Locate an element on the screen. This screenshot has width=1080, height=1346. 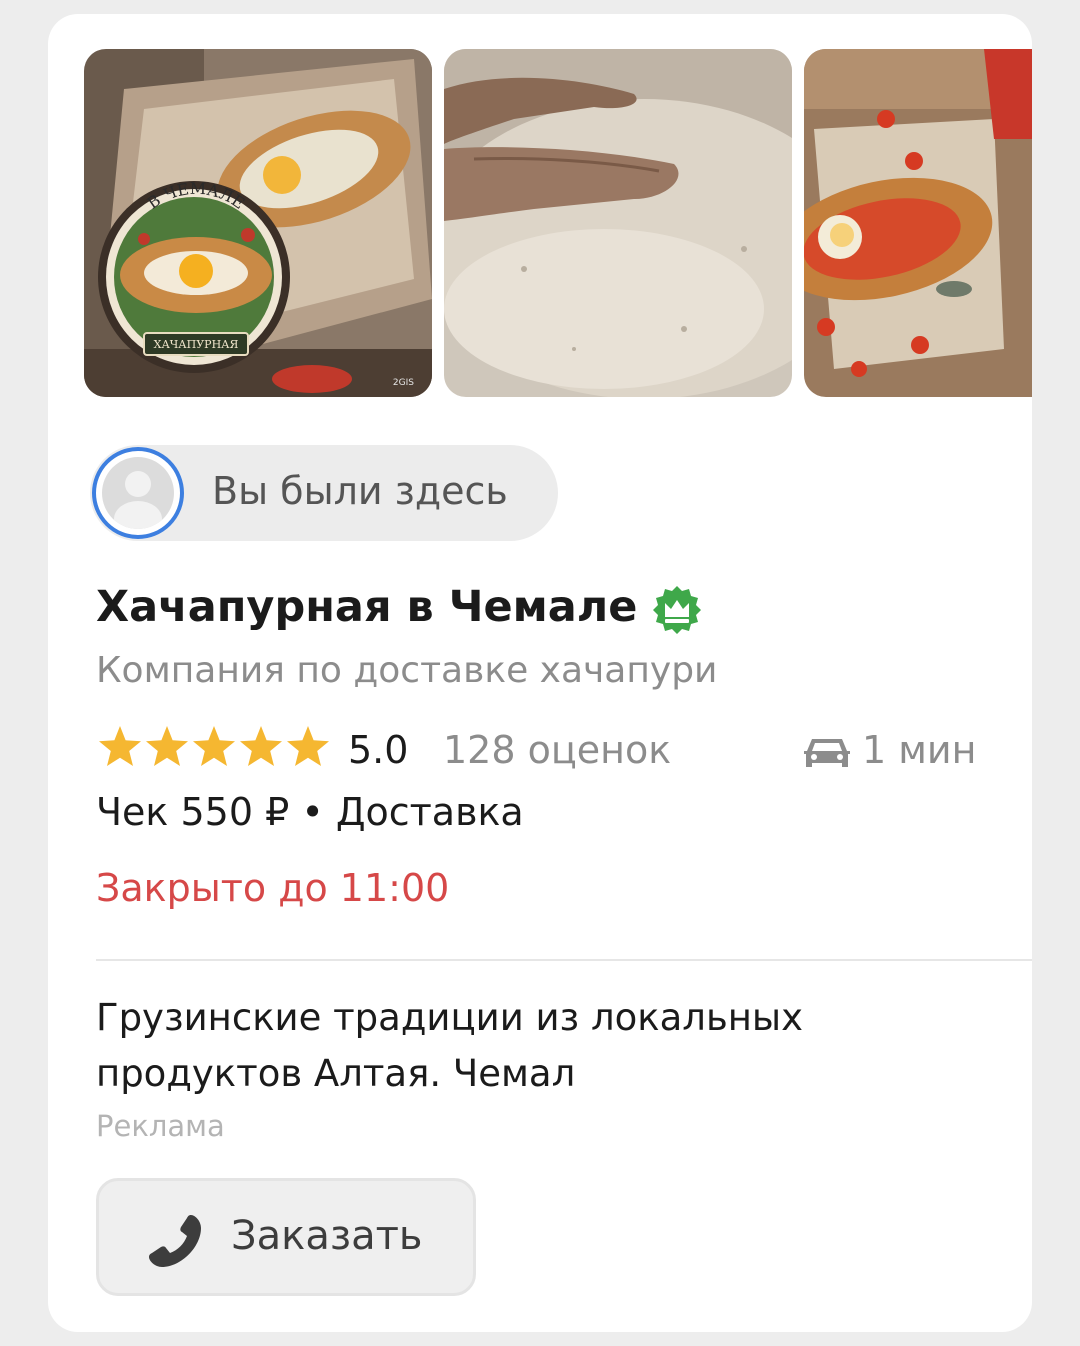
visited-here-chip: Вы были здесь is located at coordinates (324, 493).